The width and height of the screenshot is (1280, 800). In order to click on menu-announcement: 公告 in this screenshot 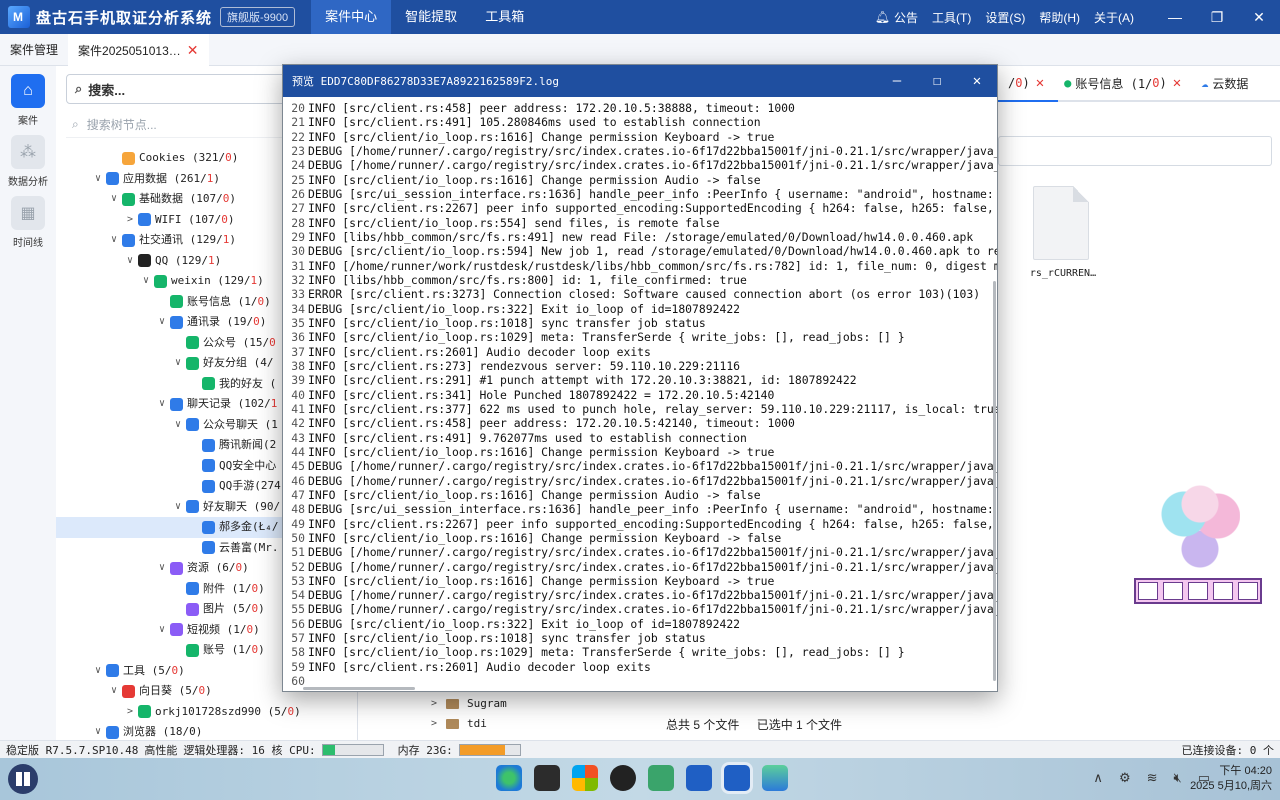, I will do `click(906, 17)`.